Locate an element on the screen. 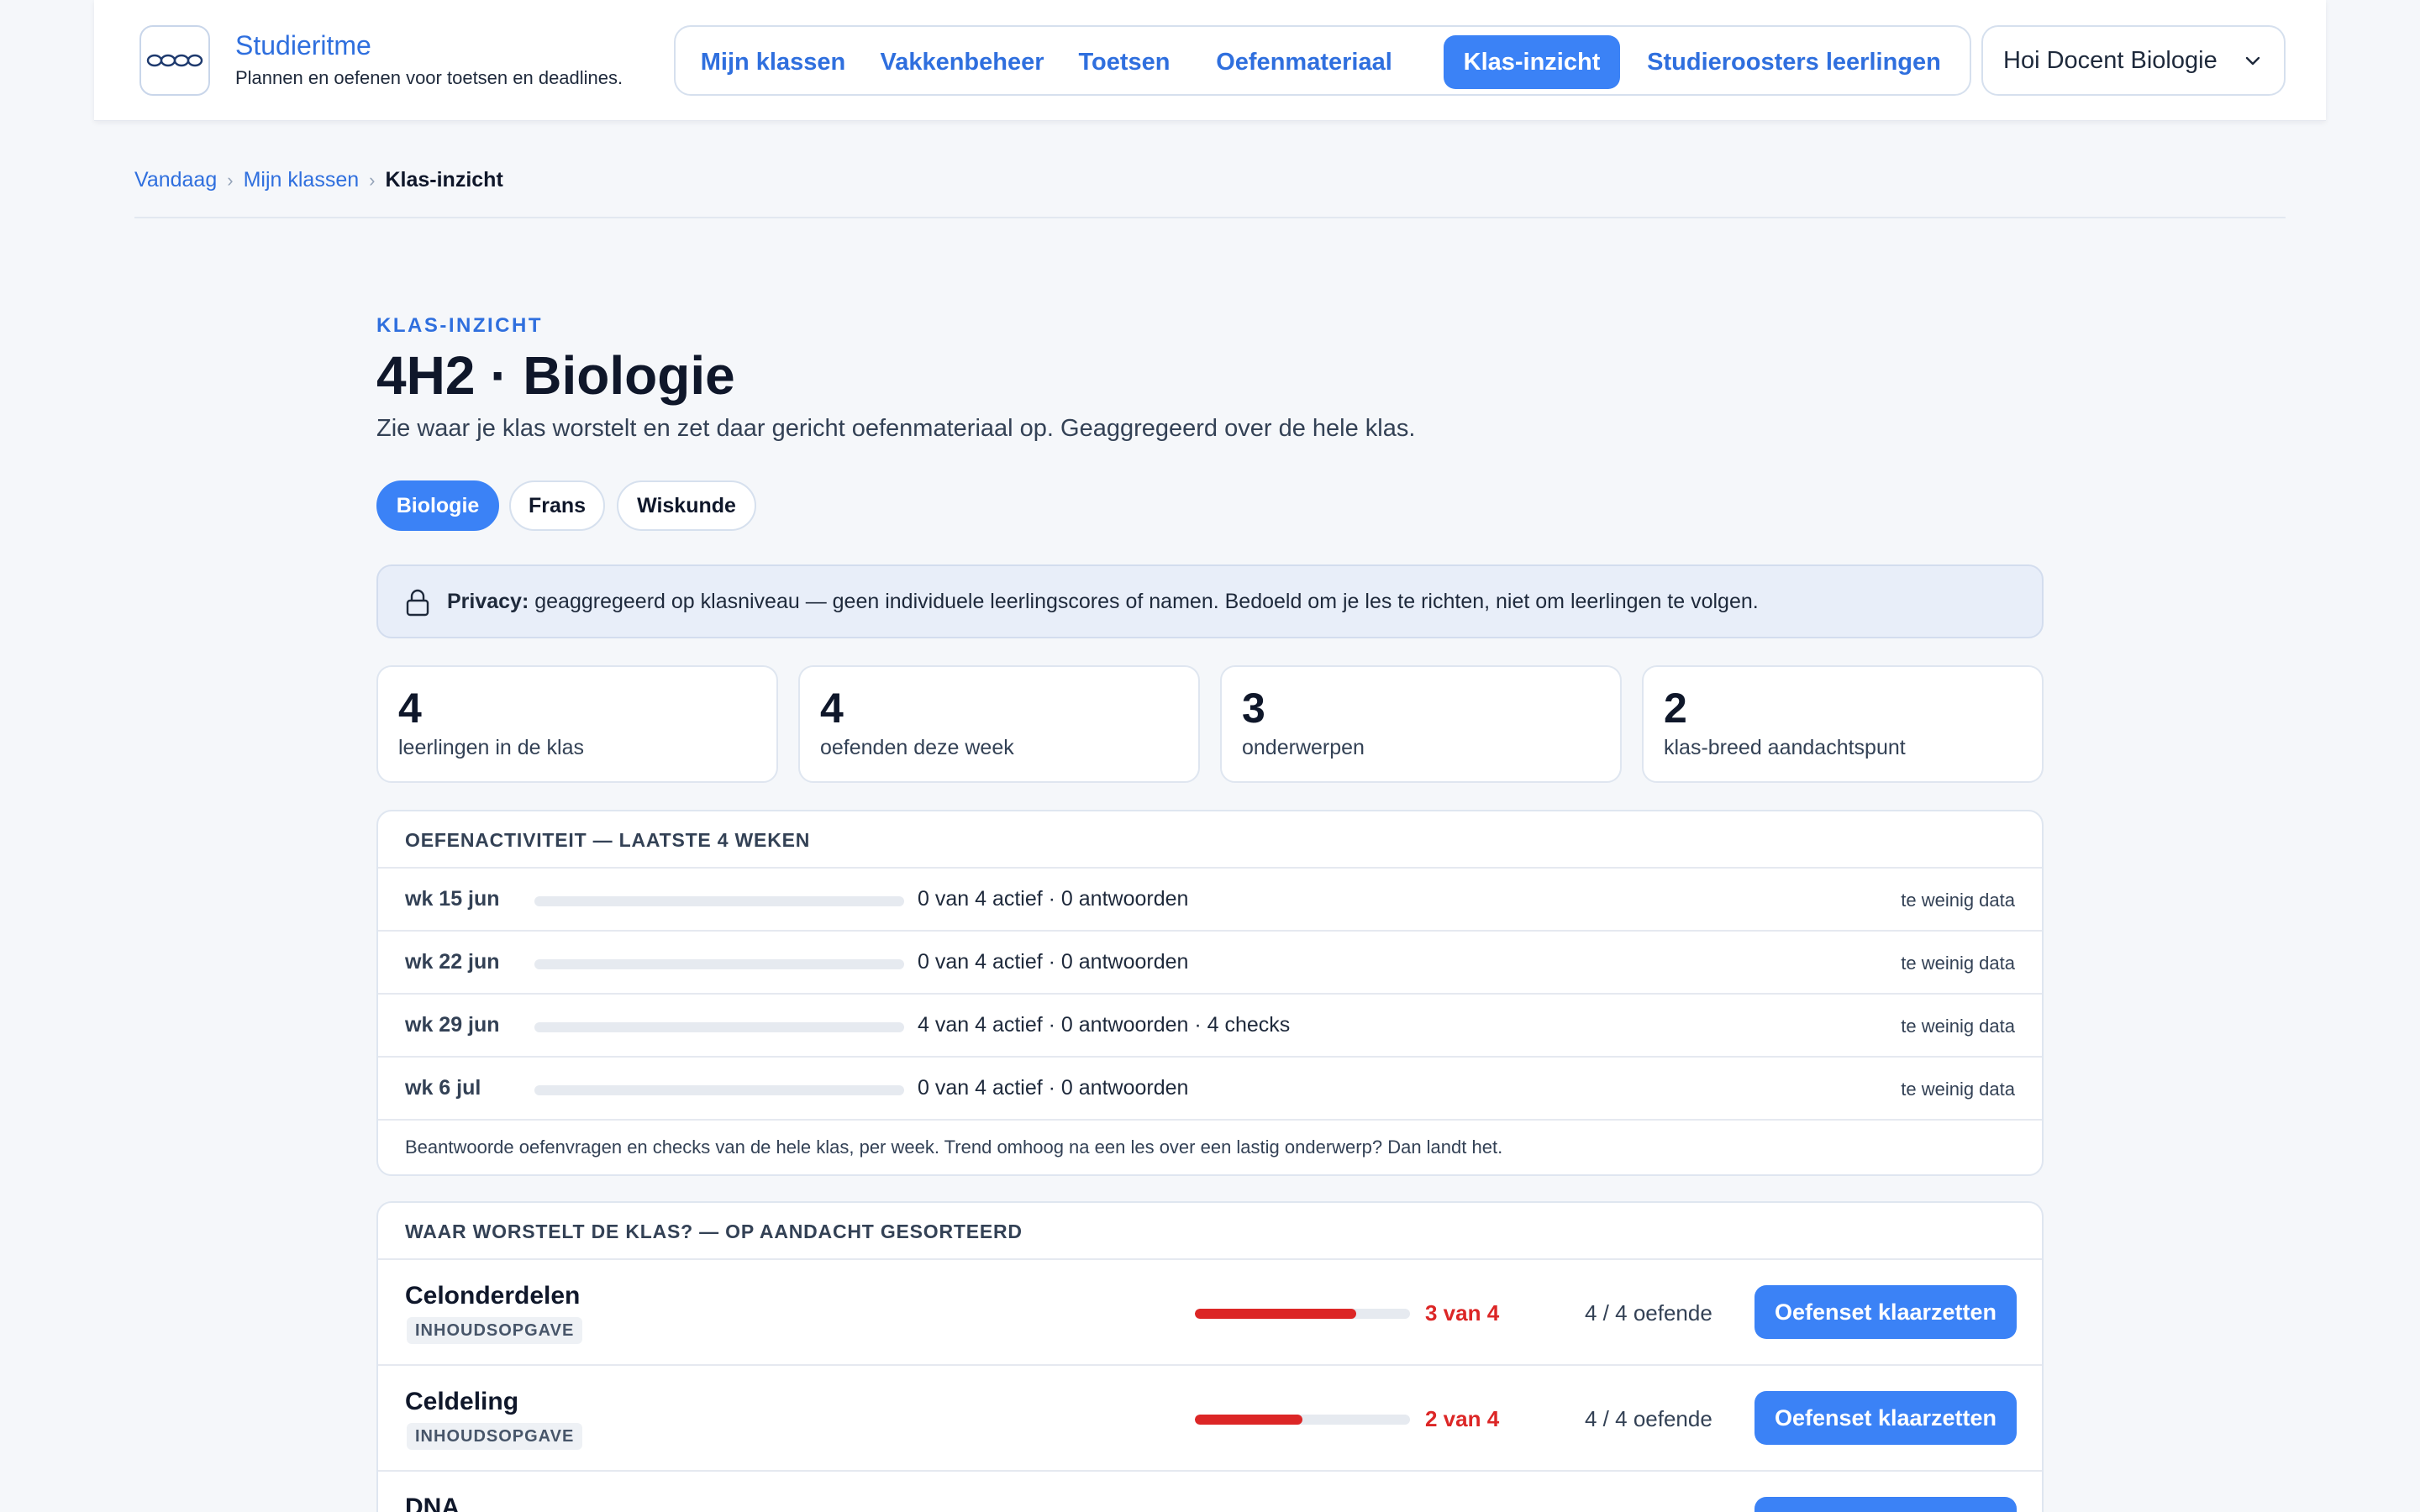 Image resolution: width=2420 pixels, height=1512 pixels. brand-name: Studieritme is located at coordinates (303, 45).